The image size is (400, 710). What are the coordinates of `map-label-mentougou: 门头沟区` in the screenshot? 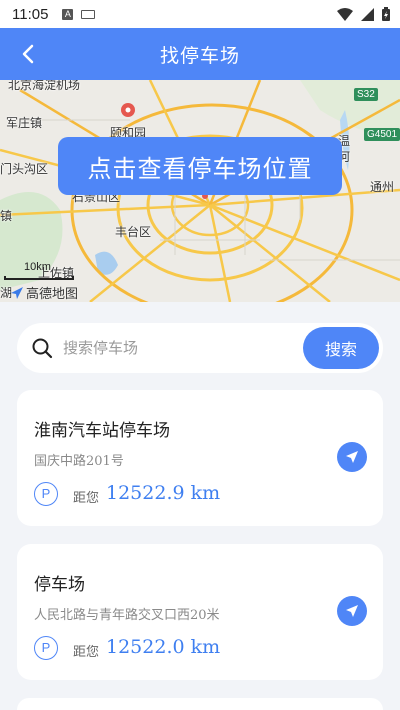 It's located at (24, 169).